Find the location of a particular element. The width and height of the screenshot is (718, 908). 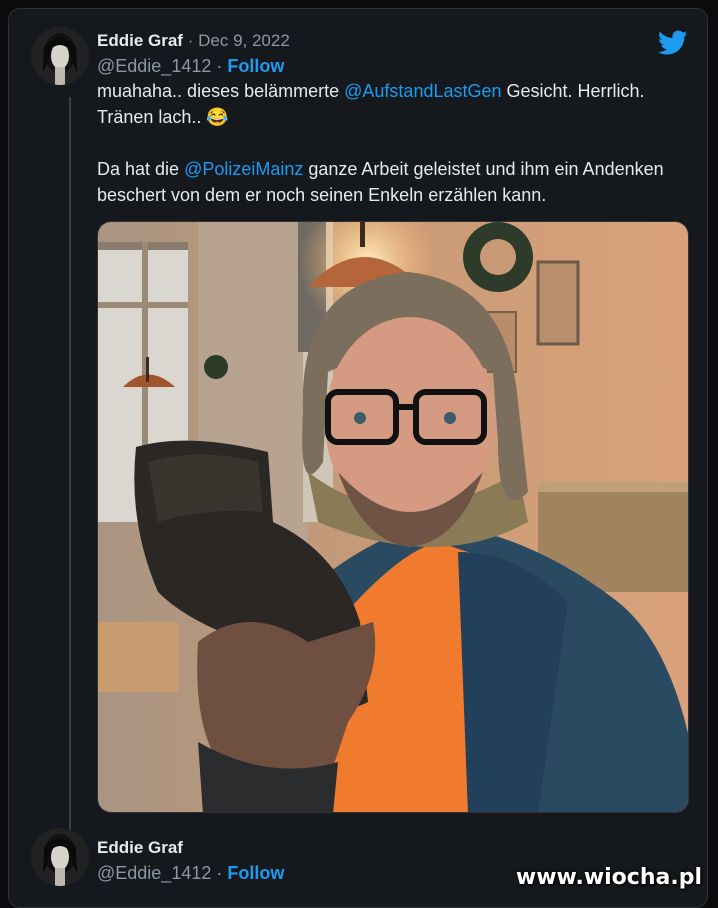

reply-avatar is located at coordinates (60, 857).